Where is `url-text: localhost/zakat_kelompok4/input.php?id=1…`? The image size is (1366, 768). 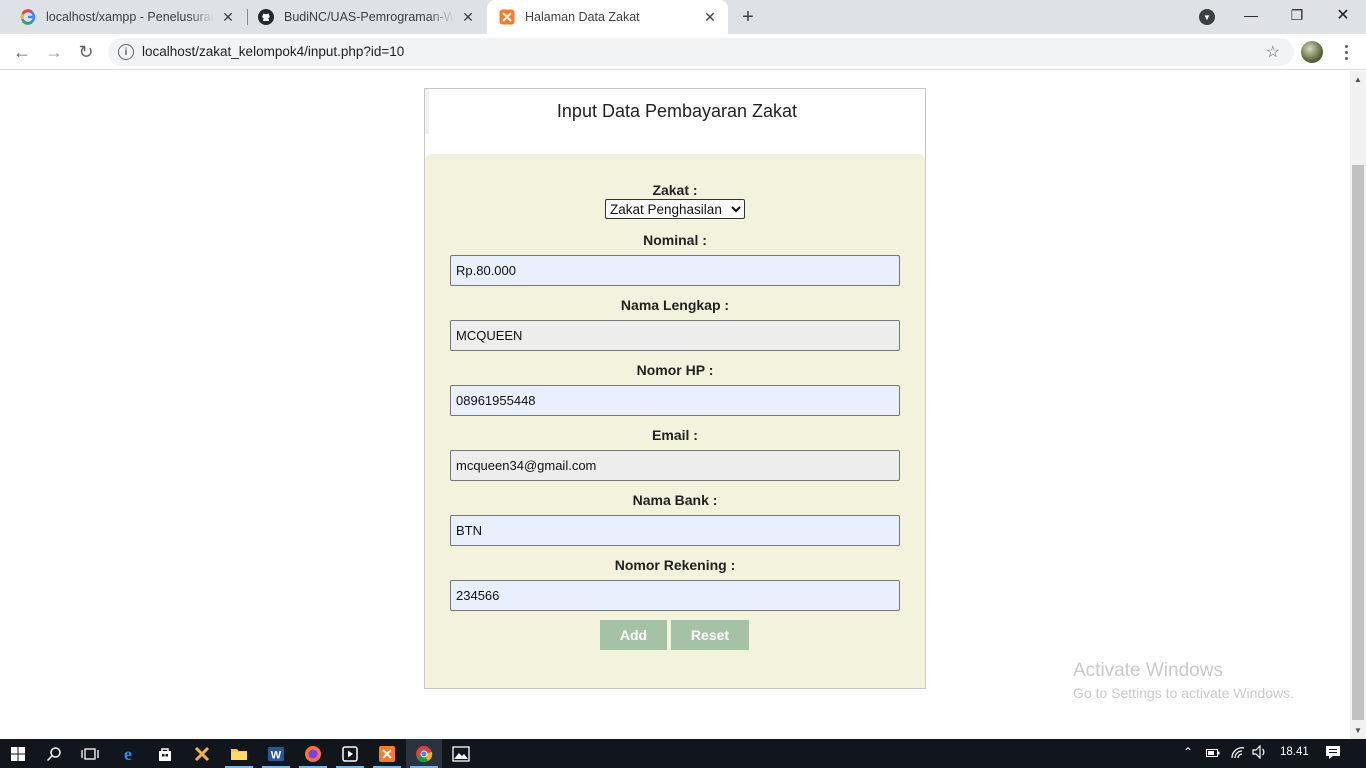
url-text: localhost/zakat_kelompok4/input.php?id=1… is located at coordinates (273, 51).